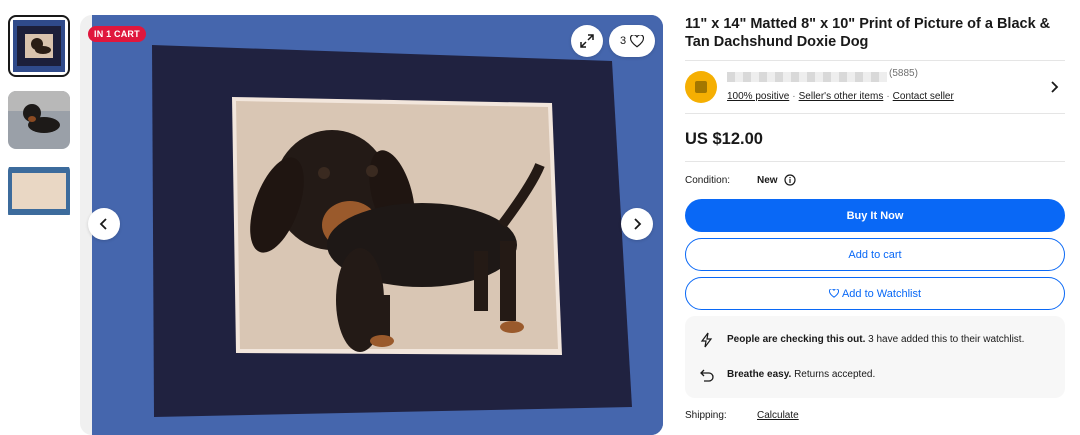 The image size is (1080, 435). I want to click on condition-value: New, so click(767, 180).